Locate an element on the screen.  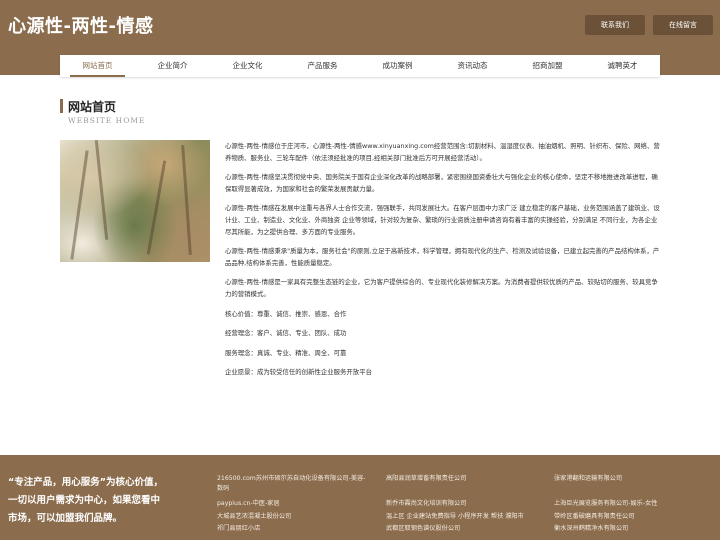
nav-item-home: 网站首页 is located at coordinates (97, 66).